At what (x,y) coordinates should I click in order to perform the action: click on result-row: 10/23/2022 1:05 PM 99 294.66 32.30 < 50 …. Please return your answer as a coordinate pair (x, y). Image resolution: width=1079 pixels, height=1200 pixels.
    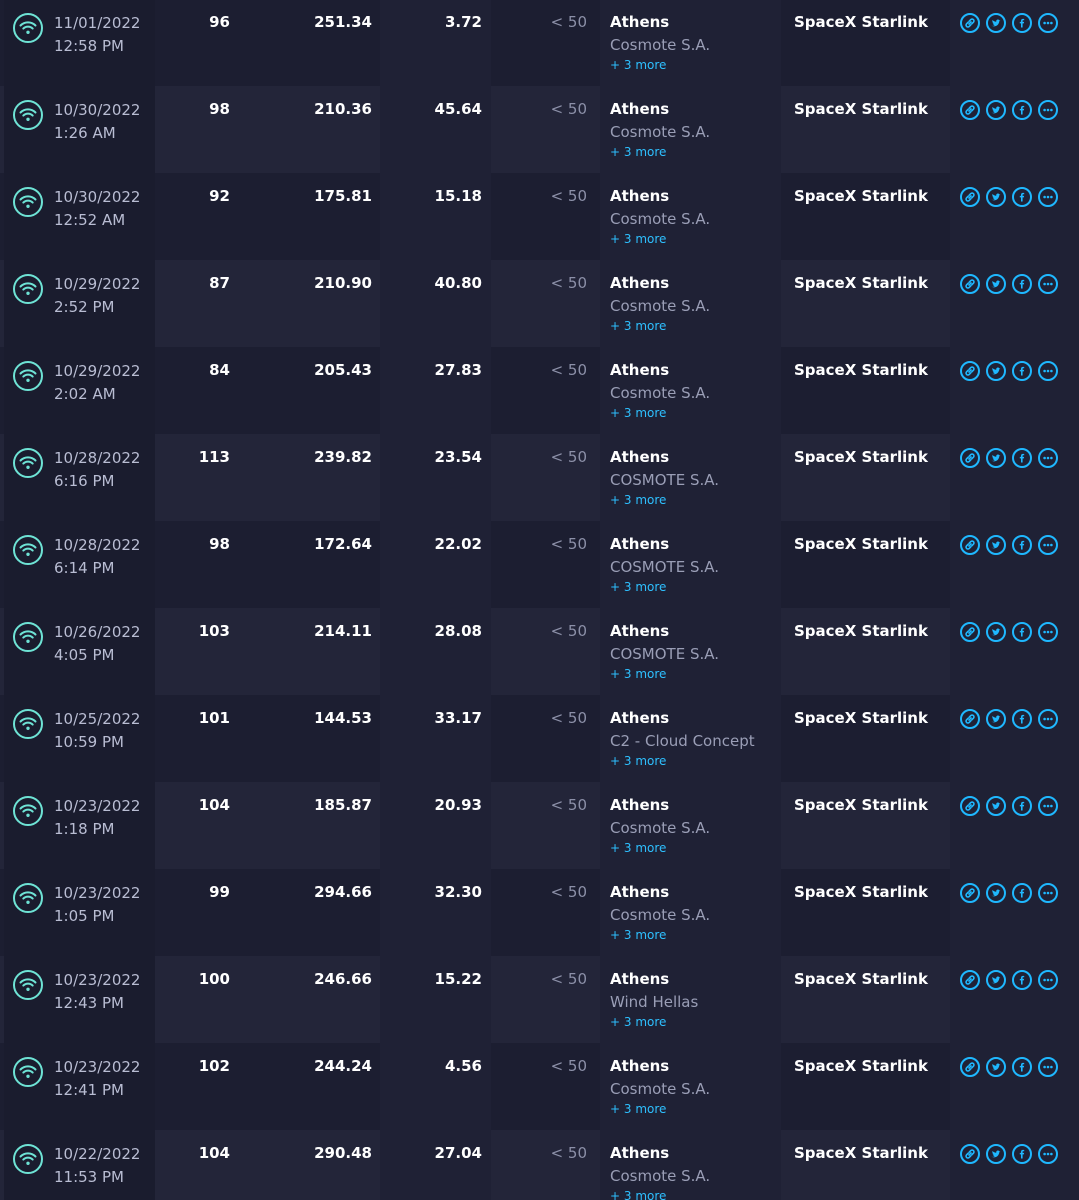
    Looking at the image, I should click on (539, 912).